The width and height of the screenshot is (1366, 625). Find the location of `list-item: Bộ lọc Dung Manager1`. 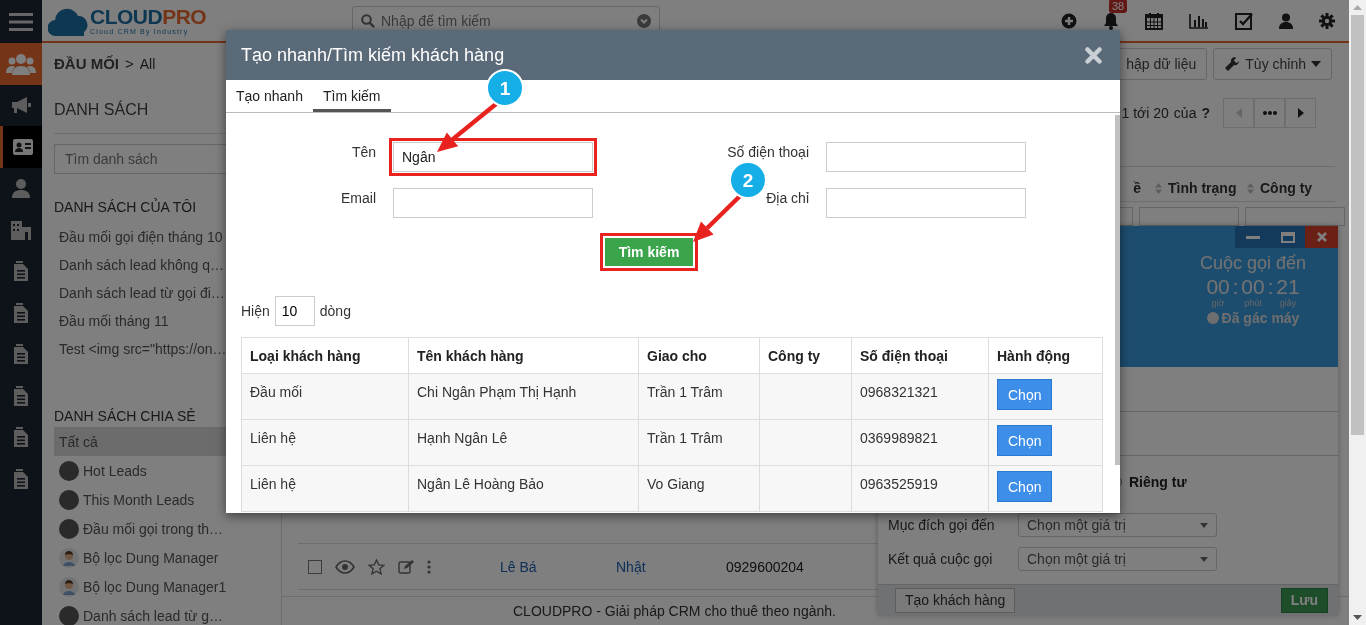

list-item: Bộ lọc Dung Manager1 is located at coordinates (167, 586).